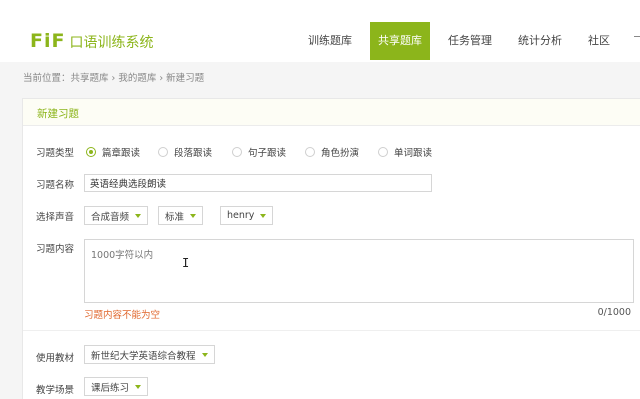  I want to click on content-error-message: 习题内容不能为空, so click(122, 315).